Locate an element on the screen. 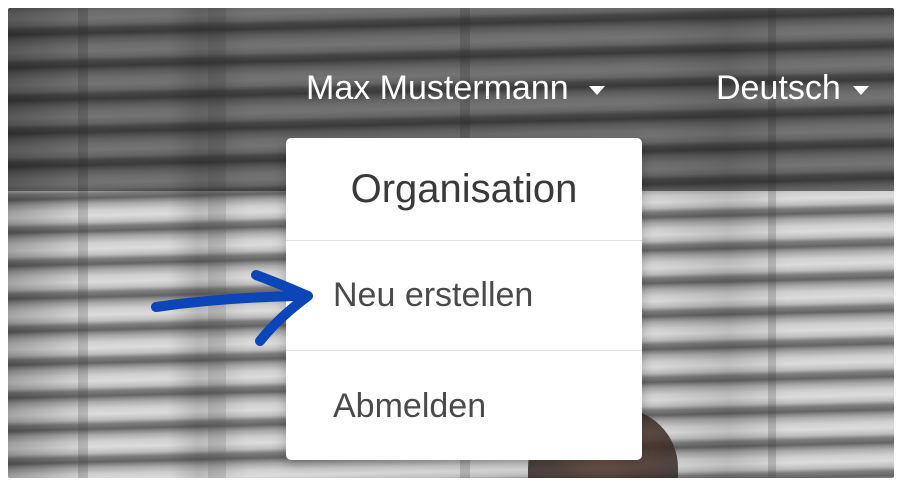  language-menu-toggle: Deutsch is located at coordinates (792, 88).